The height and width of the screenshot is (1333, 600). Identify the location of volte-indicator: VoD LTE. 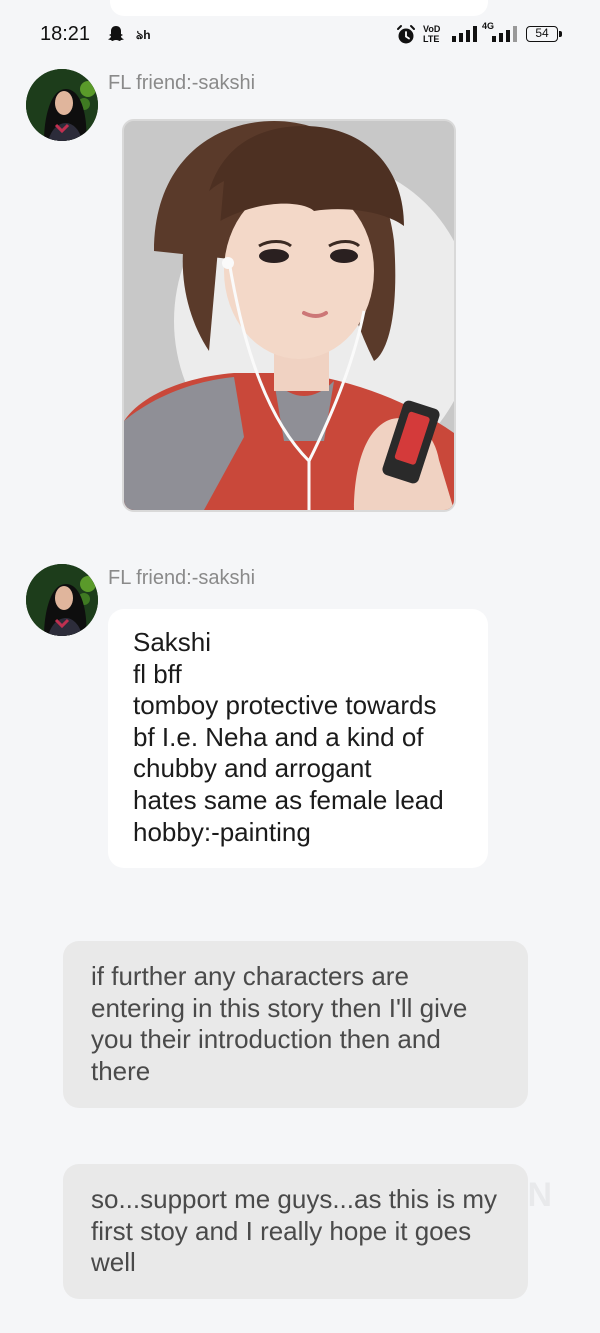
(431, 34).